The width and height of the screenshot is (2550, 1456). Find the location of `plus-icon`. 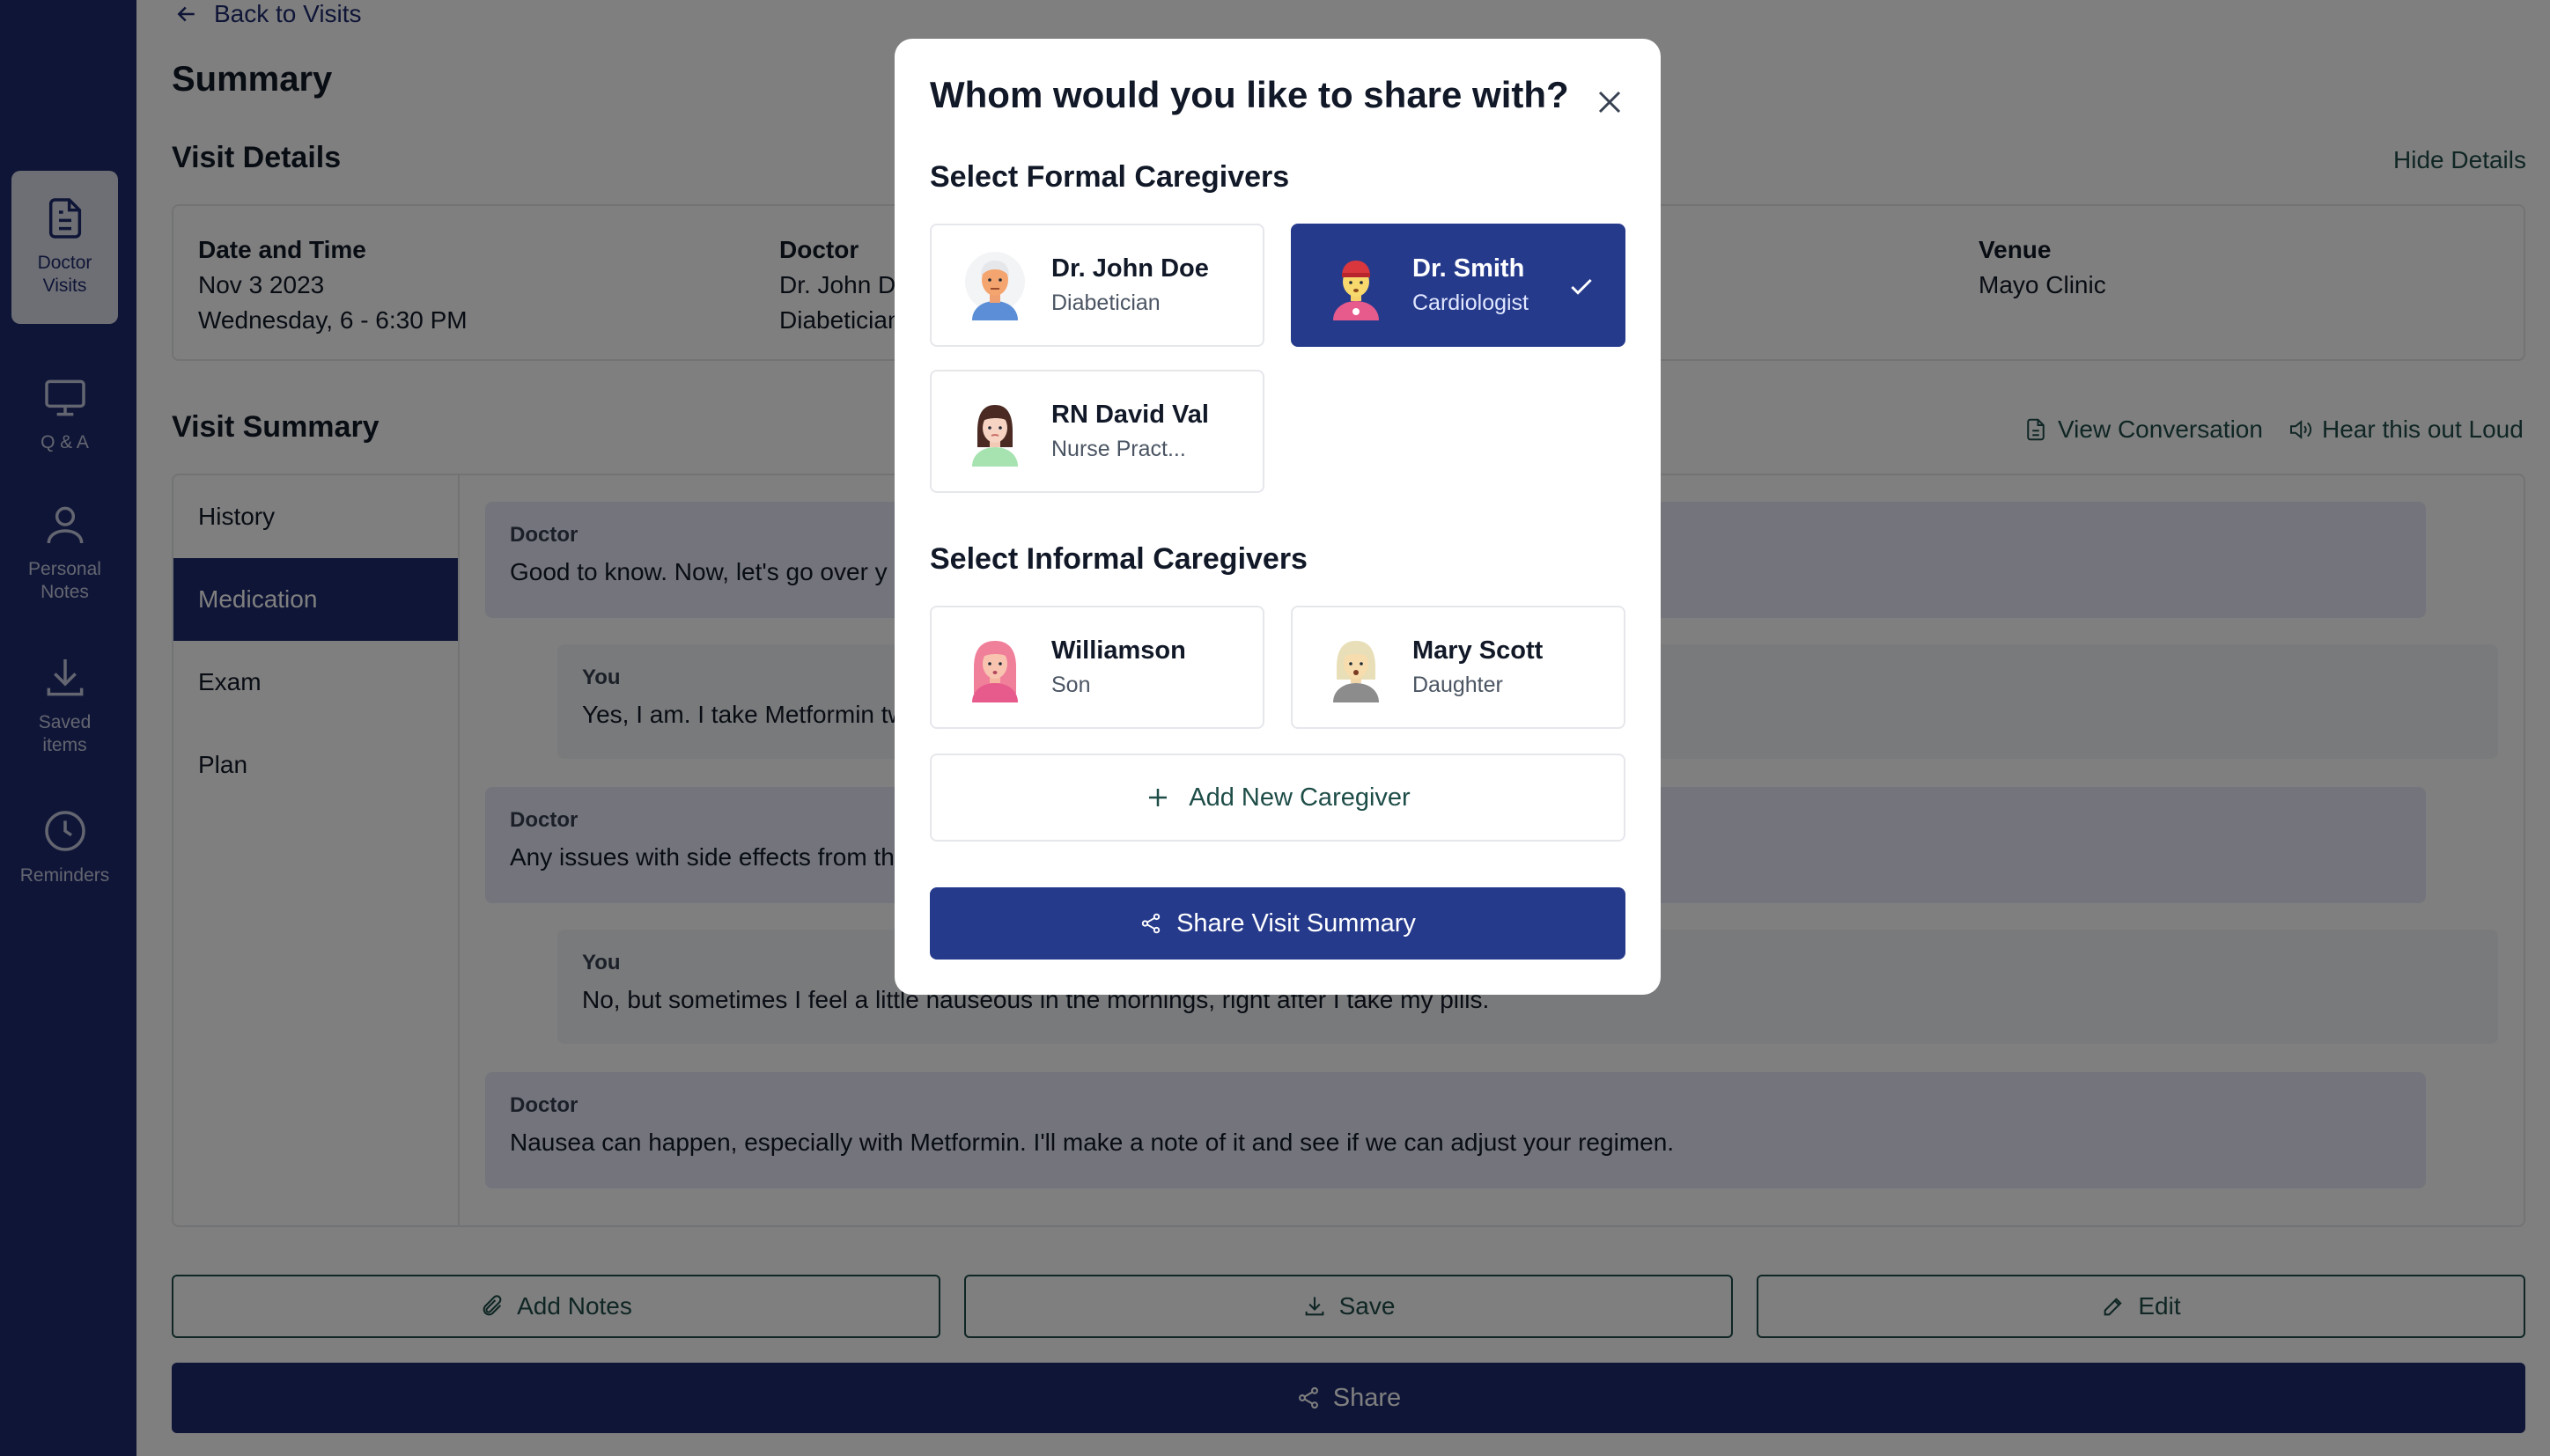

plus-icon is located at coordinates (1158, 797).